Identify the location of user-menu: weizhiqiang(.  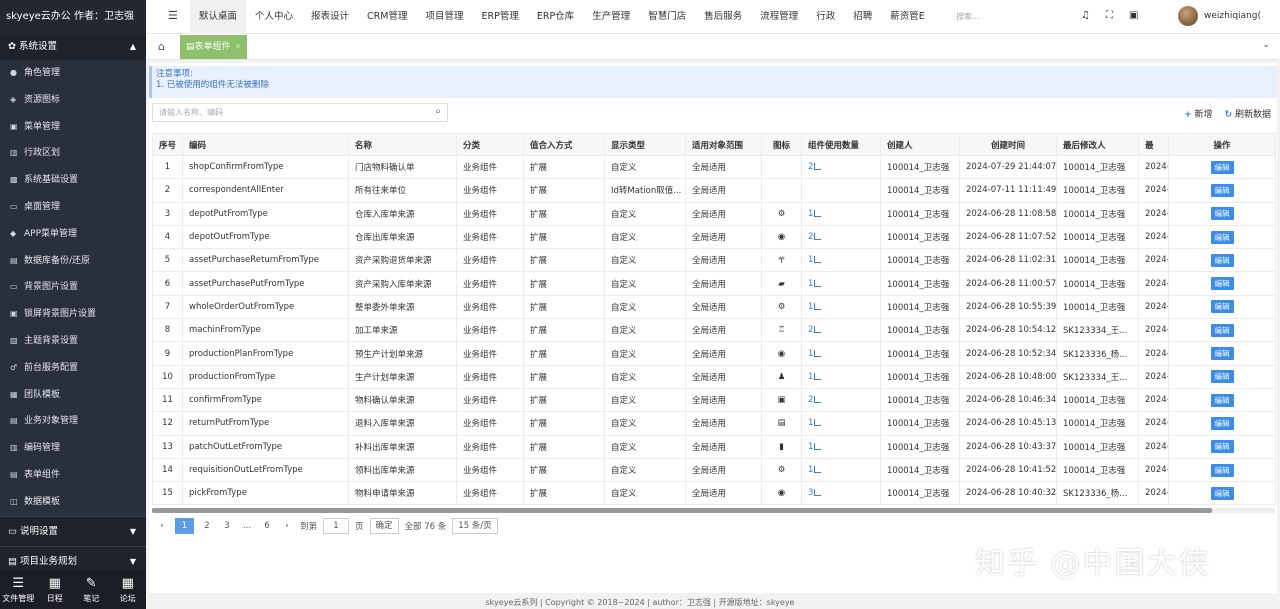
(1219, 16).